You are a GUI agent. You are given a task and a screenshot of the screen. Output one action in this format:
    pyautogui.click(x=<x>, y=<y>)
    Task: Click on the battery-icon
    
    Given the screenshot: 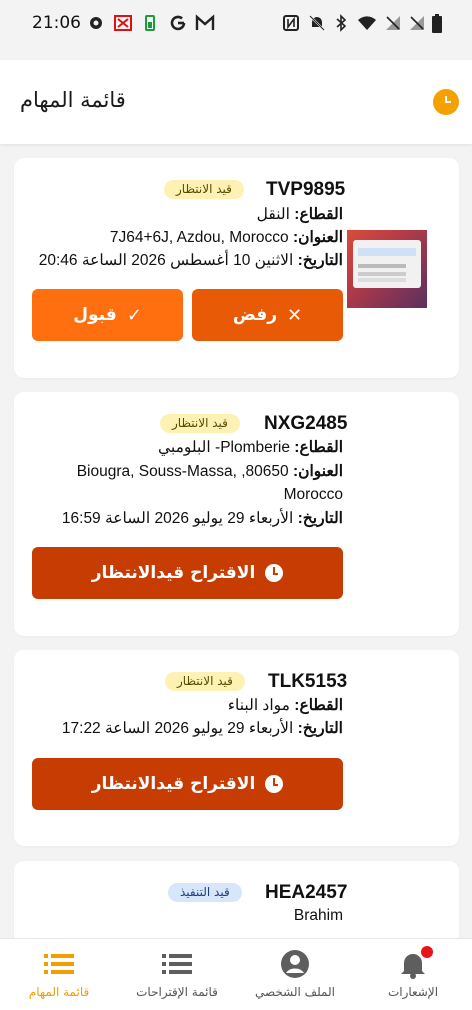 What is the action you would take?
    pyautogui.click(x=437, y=23)
    